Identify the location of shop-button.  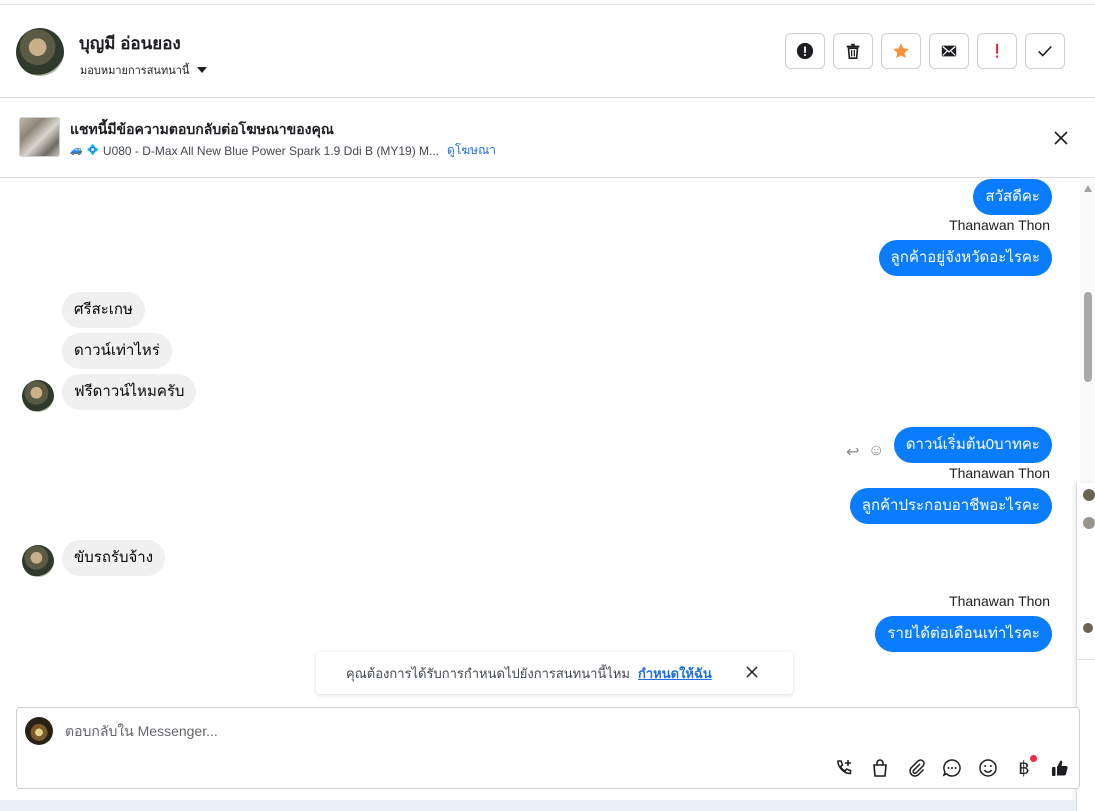
(880, 768).